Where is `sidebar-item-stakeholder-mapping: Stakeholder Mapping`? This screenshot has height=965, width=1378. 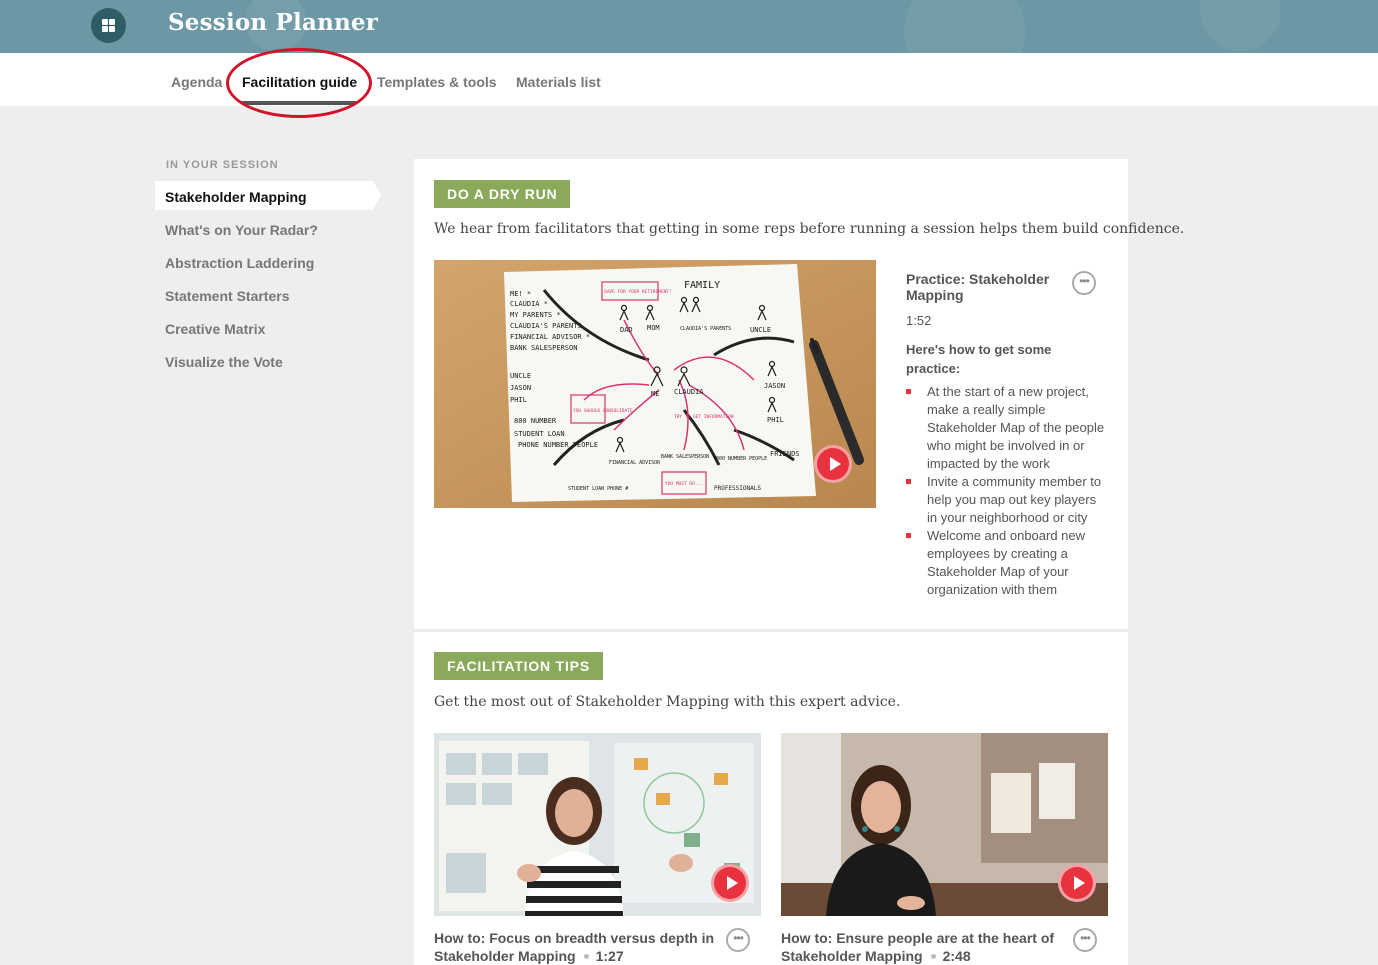 sidebar-item-stakeholder-mapping: Stakeholder Mapping is located at coordinates (236, 197).